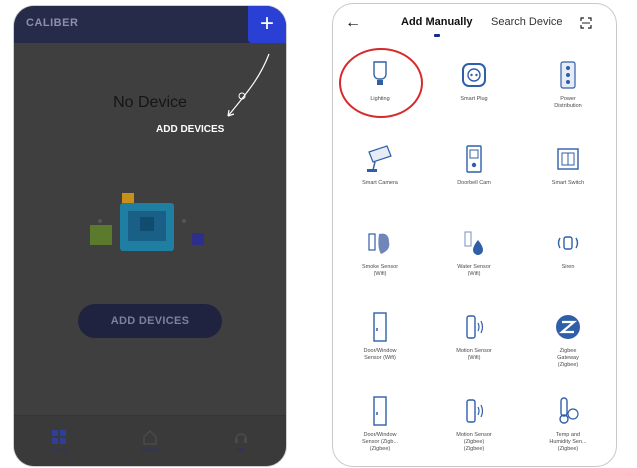 The width and height of the screenshot is (637, 468). Describe the element at coordinates (569, 410) in the screenshot. I see `thermometer-icon` at that location.